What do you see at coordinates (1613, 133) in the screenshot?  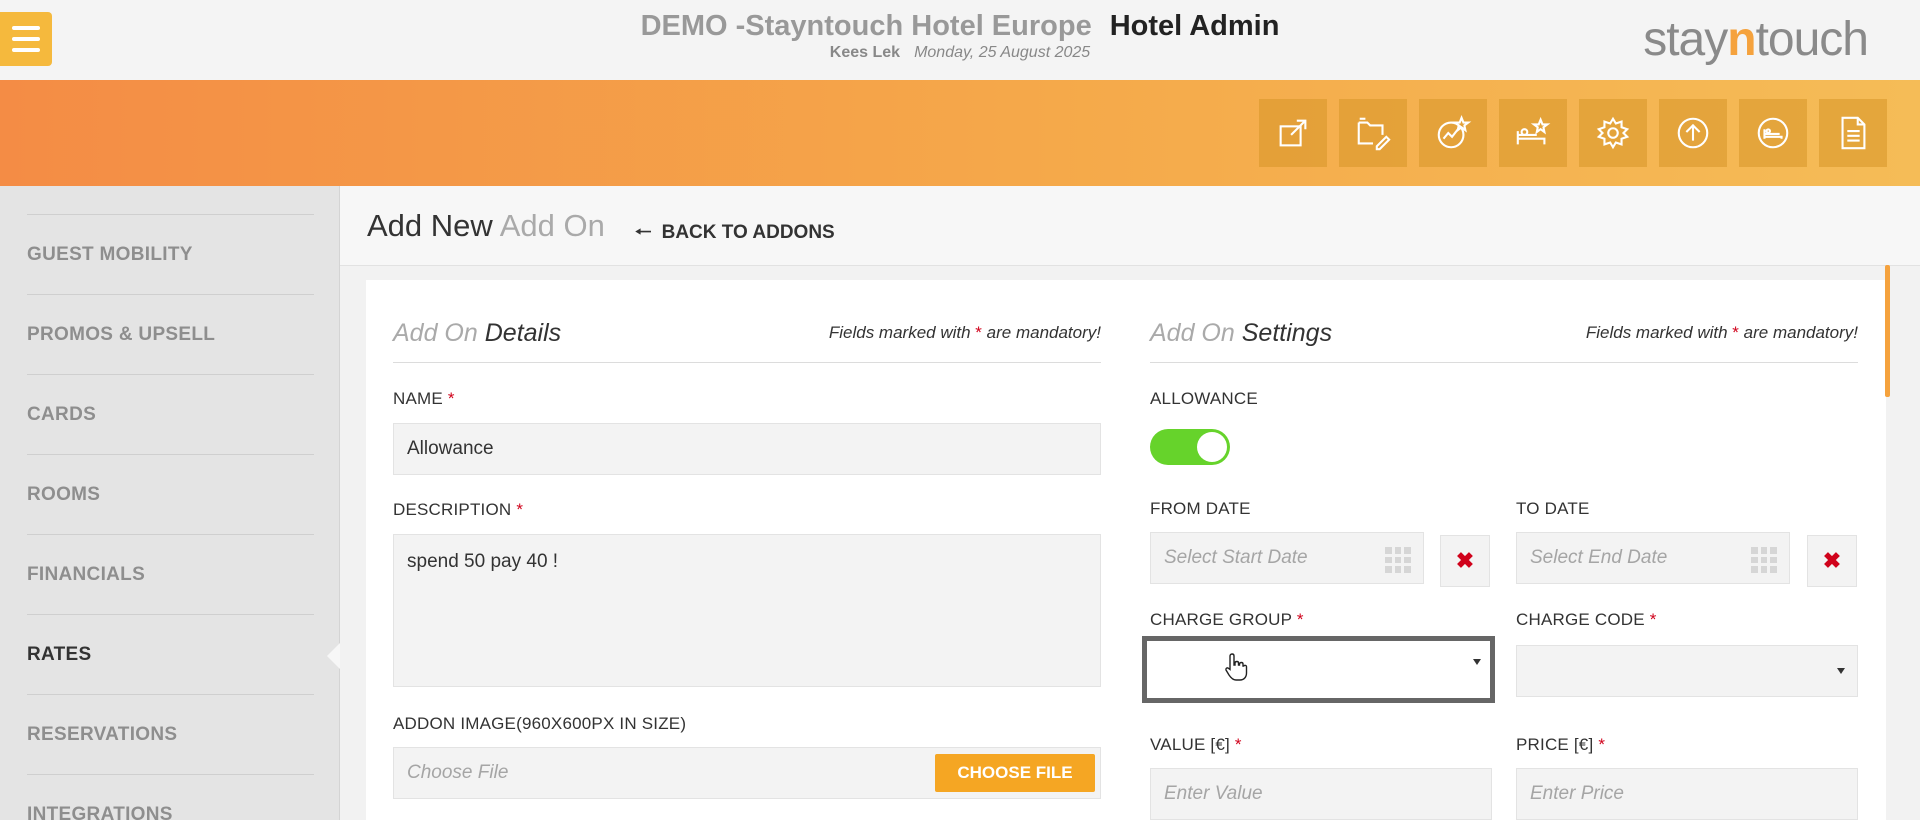 I see `gear-icon` at bounding box center [1613, 133].